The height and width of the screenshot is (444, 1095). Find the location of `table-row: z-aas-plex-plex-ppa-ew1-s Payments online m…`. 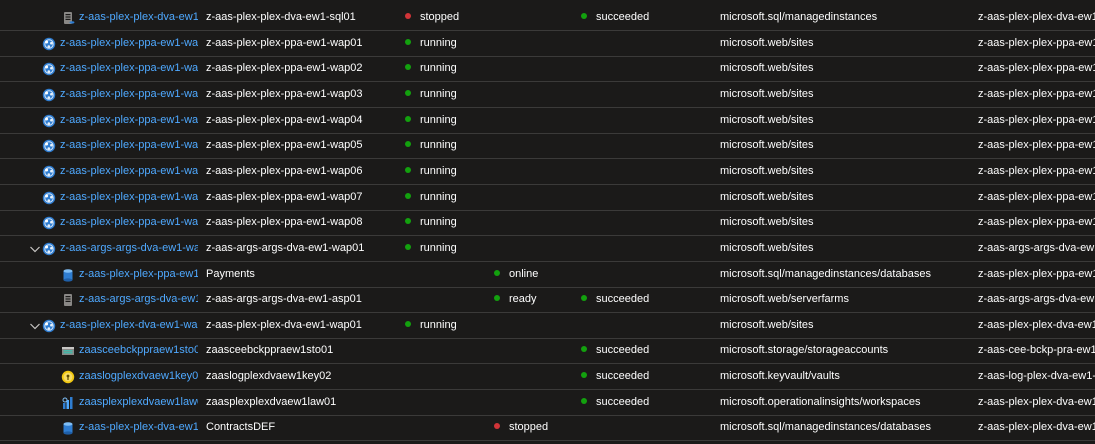

table-row: z-aas-plex-plex-ppa-ew1-s Payments online m… is located at coordinates (547, 275).